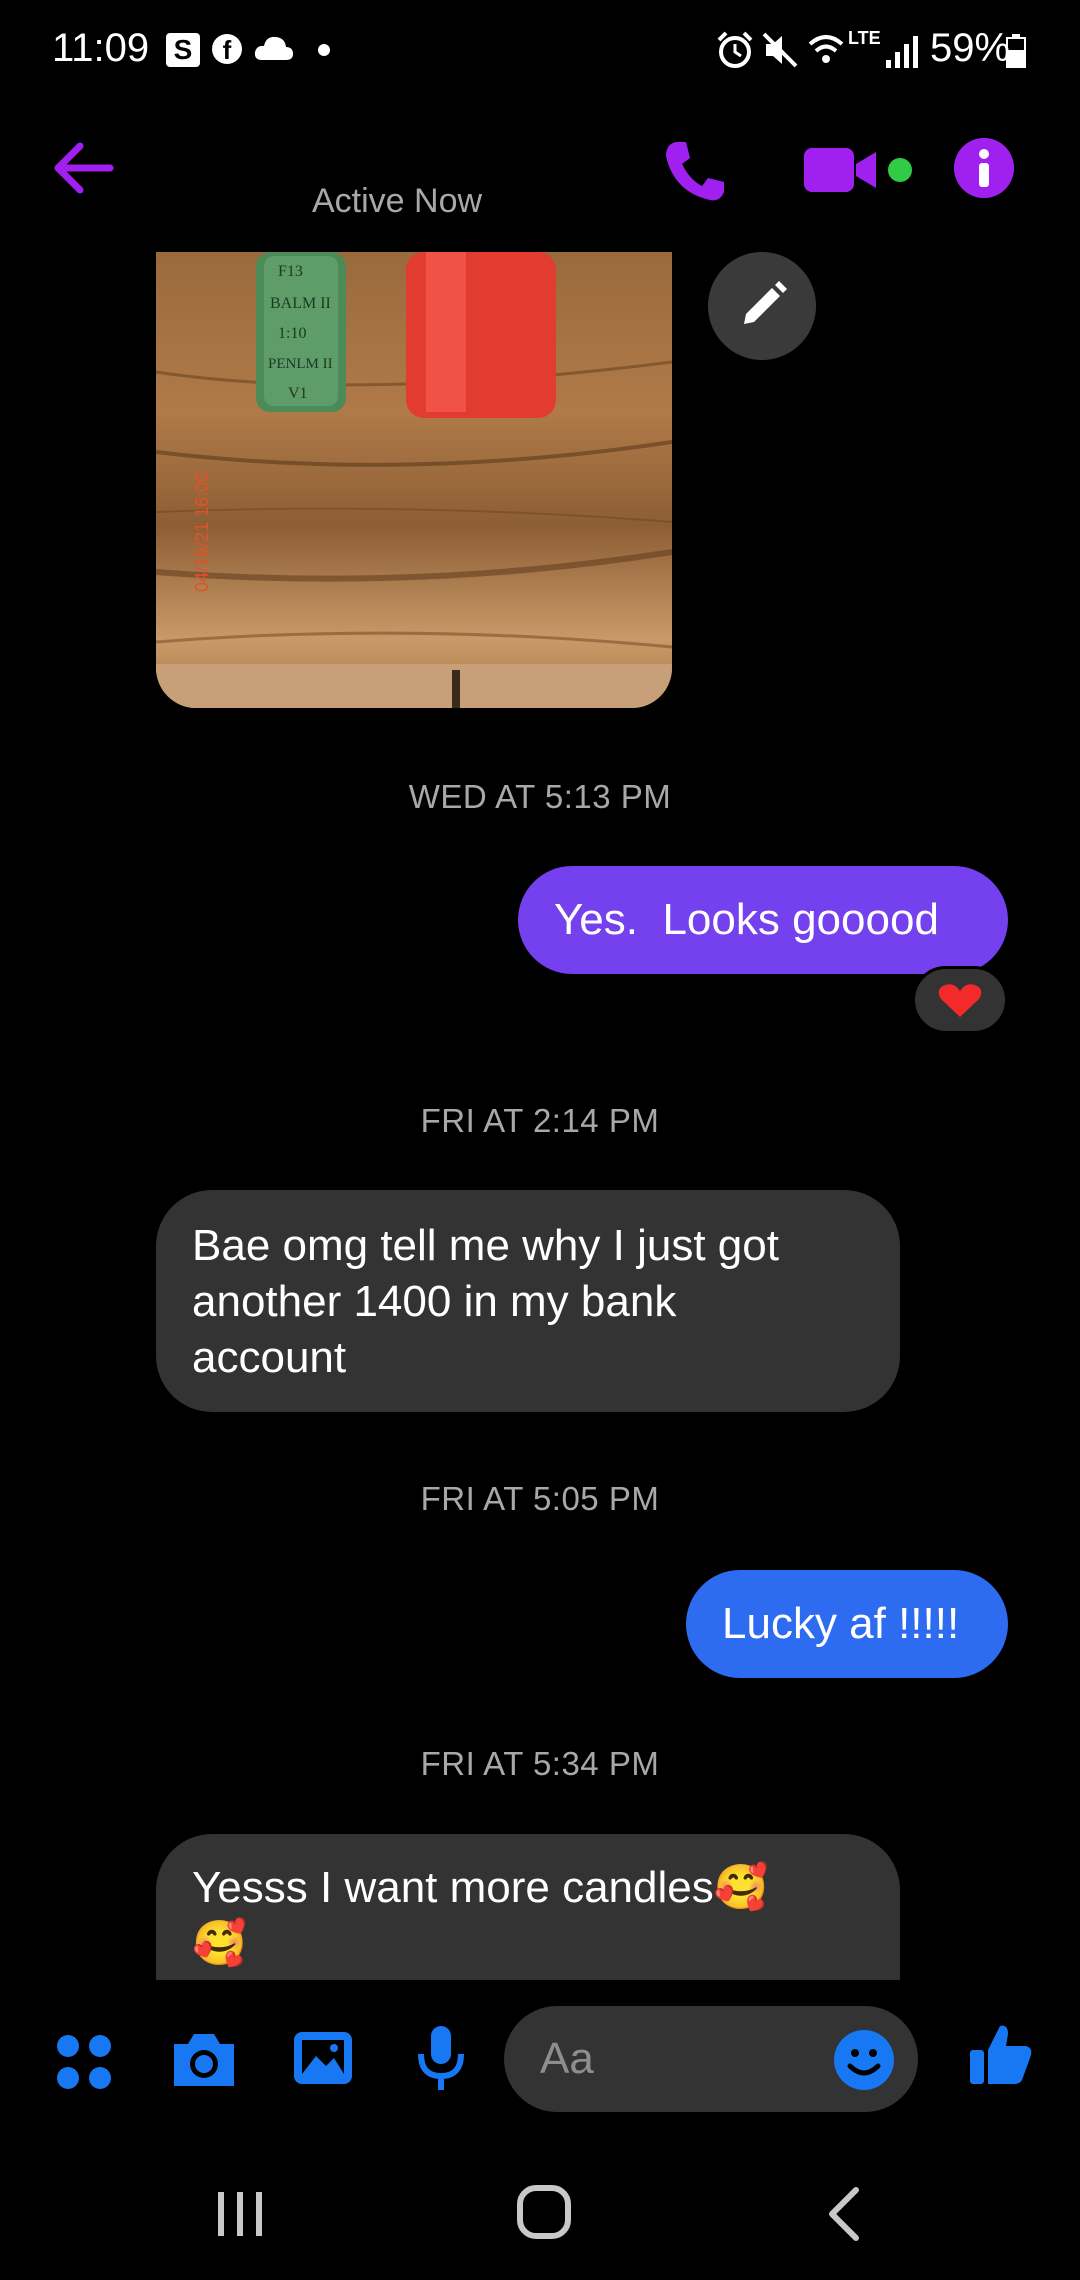  What do you see at coordinates (735, 49) in the screenshot?
I see `alarm-icon` at bounding box center [735, 49].